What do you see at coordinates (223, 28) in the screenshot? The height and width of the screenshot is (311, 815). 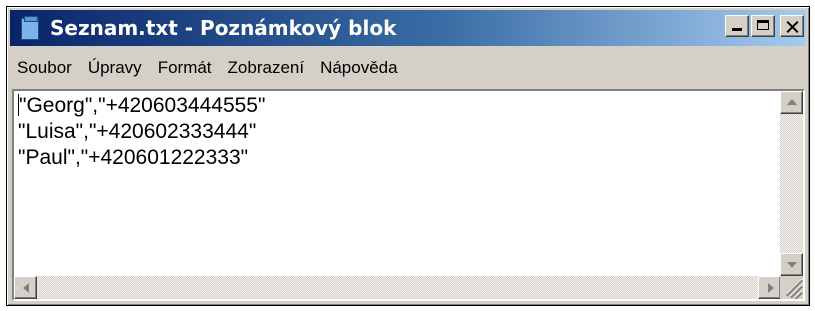 I see `window-title: Seznam.txt - Poznámkový blok` at bounding box center [223, 28].